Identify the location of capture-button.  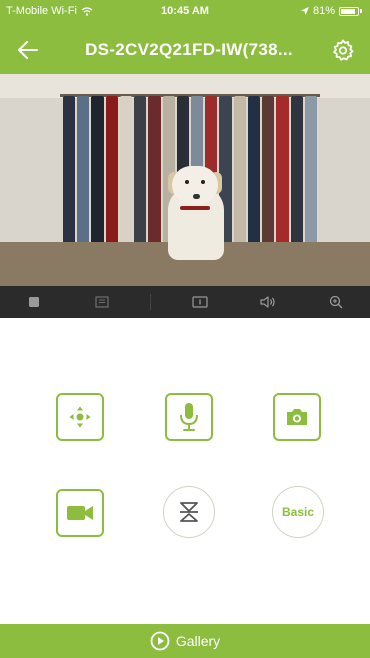
(297, 417).